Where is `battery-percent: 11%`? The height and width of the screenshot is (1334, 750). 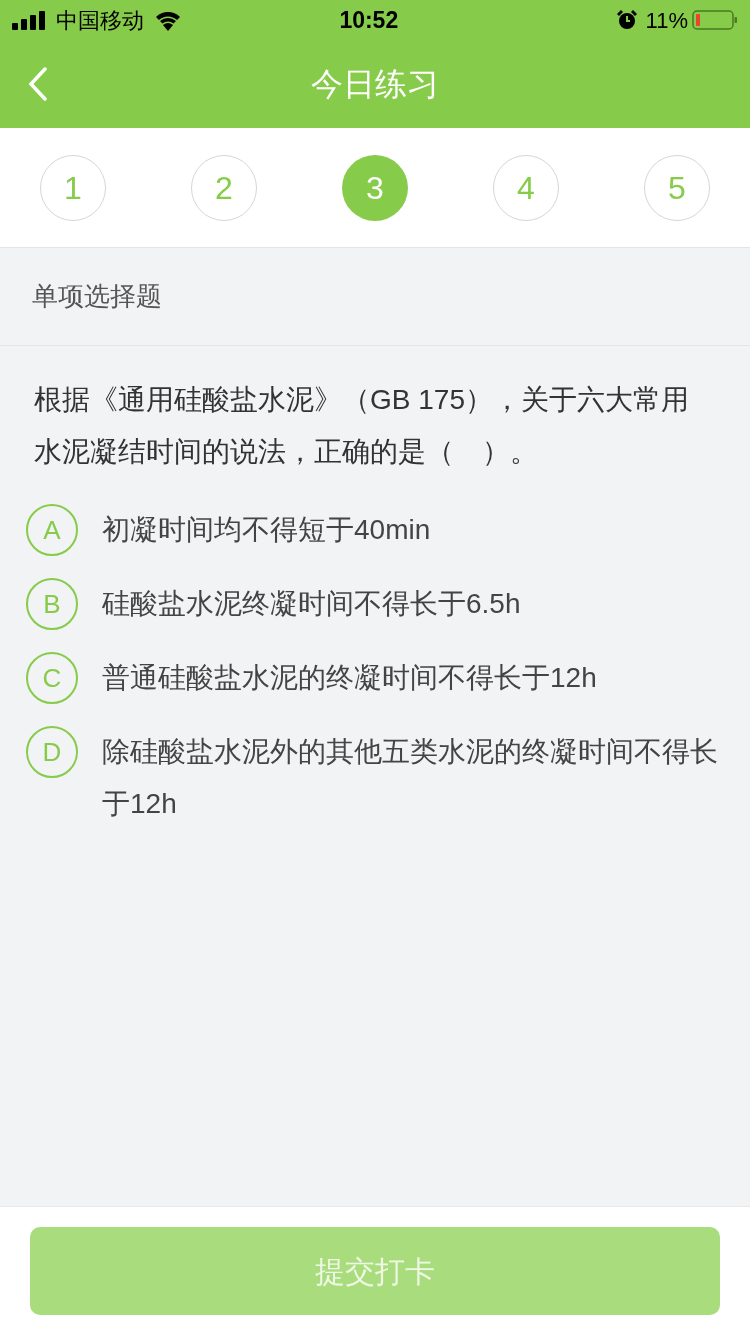 battery-percent: 11% is located at coordinates (666, 20).